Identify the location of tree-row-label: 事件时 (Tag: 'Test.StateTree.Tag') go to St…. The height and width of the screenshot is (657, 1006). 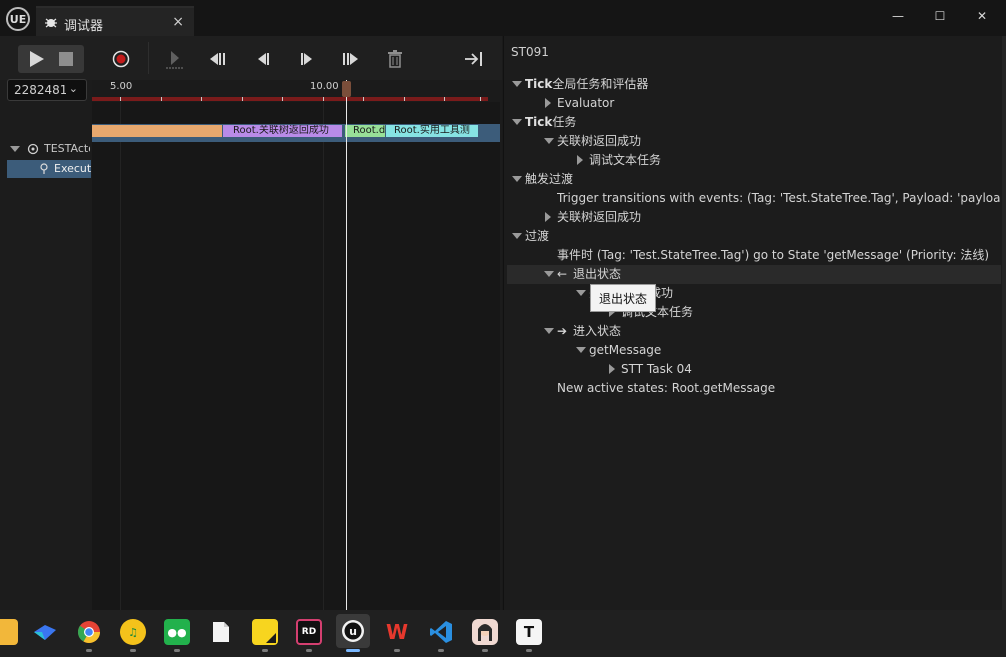
(773, 255).